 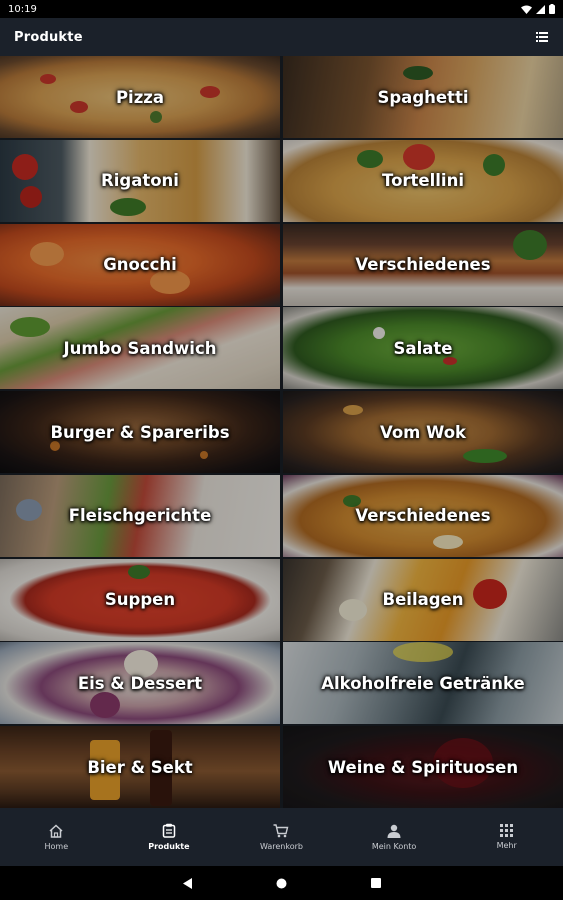 I want to click on category-tile-eis-dessert: Eis & Dessert, so click(x=140, y=683).